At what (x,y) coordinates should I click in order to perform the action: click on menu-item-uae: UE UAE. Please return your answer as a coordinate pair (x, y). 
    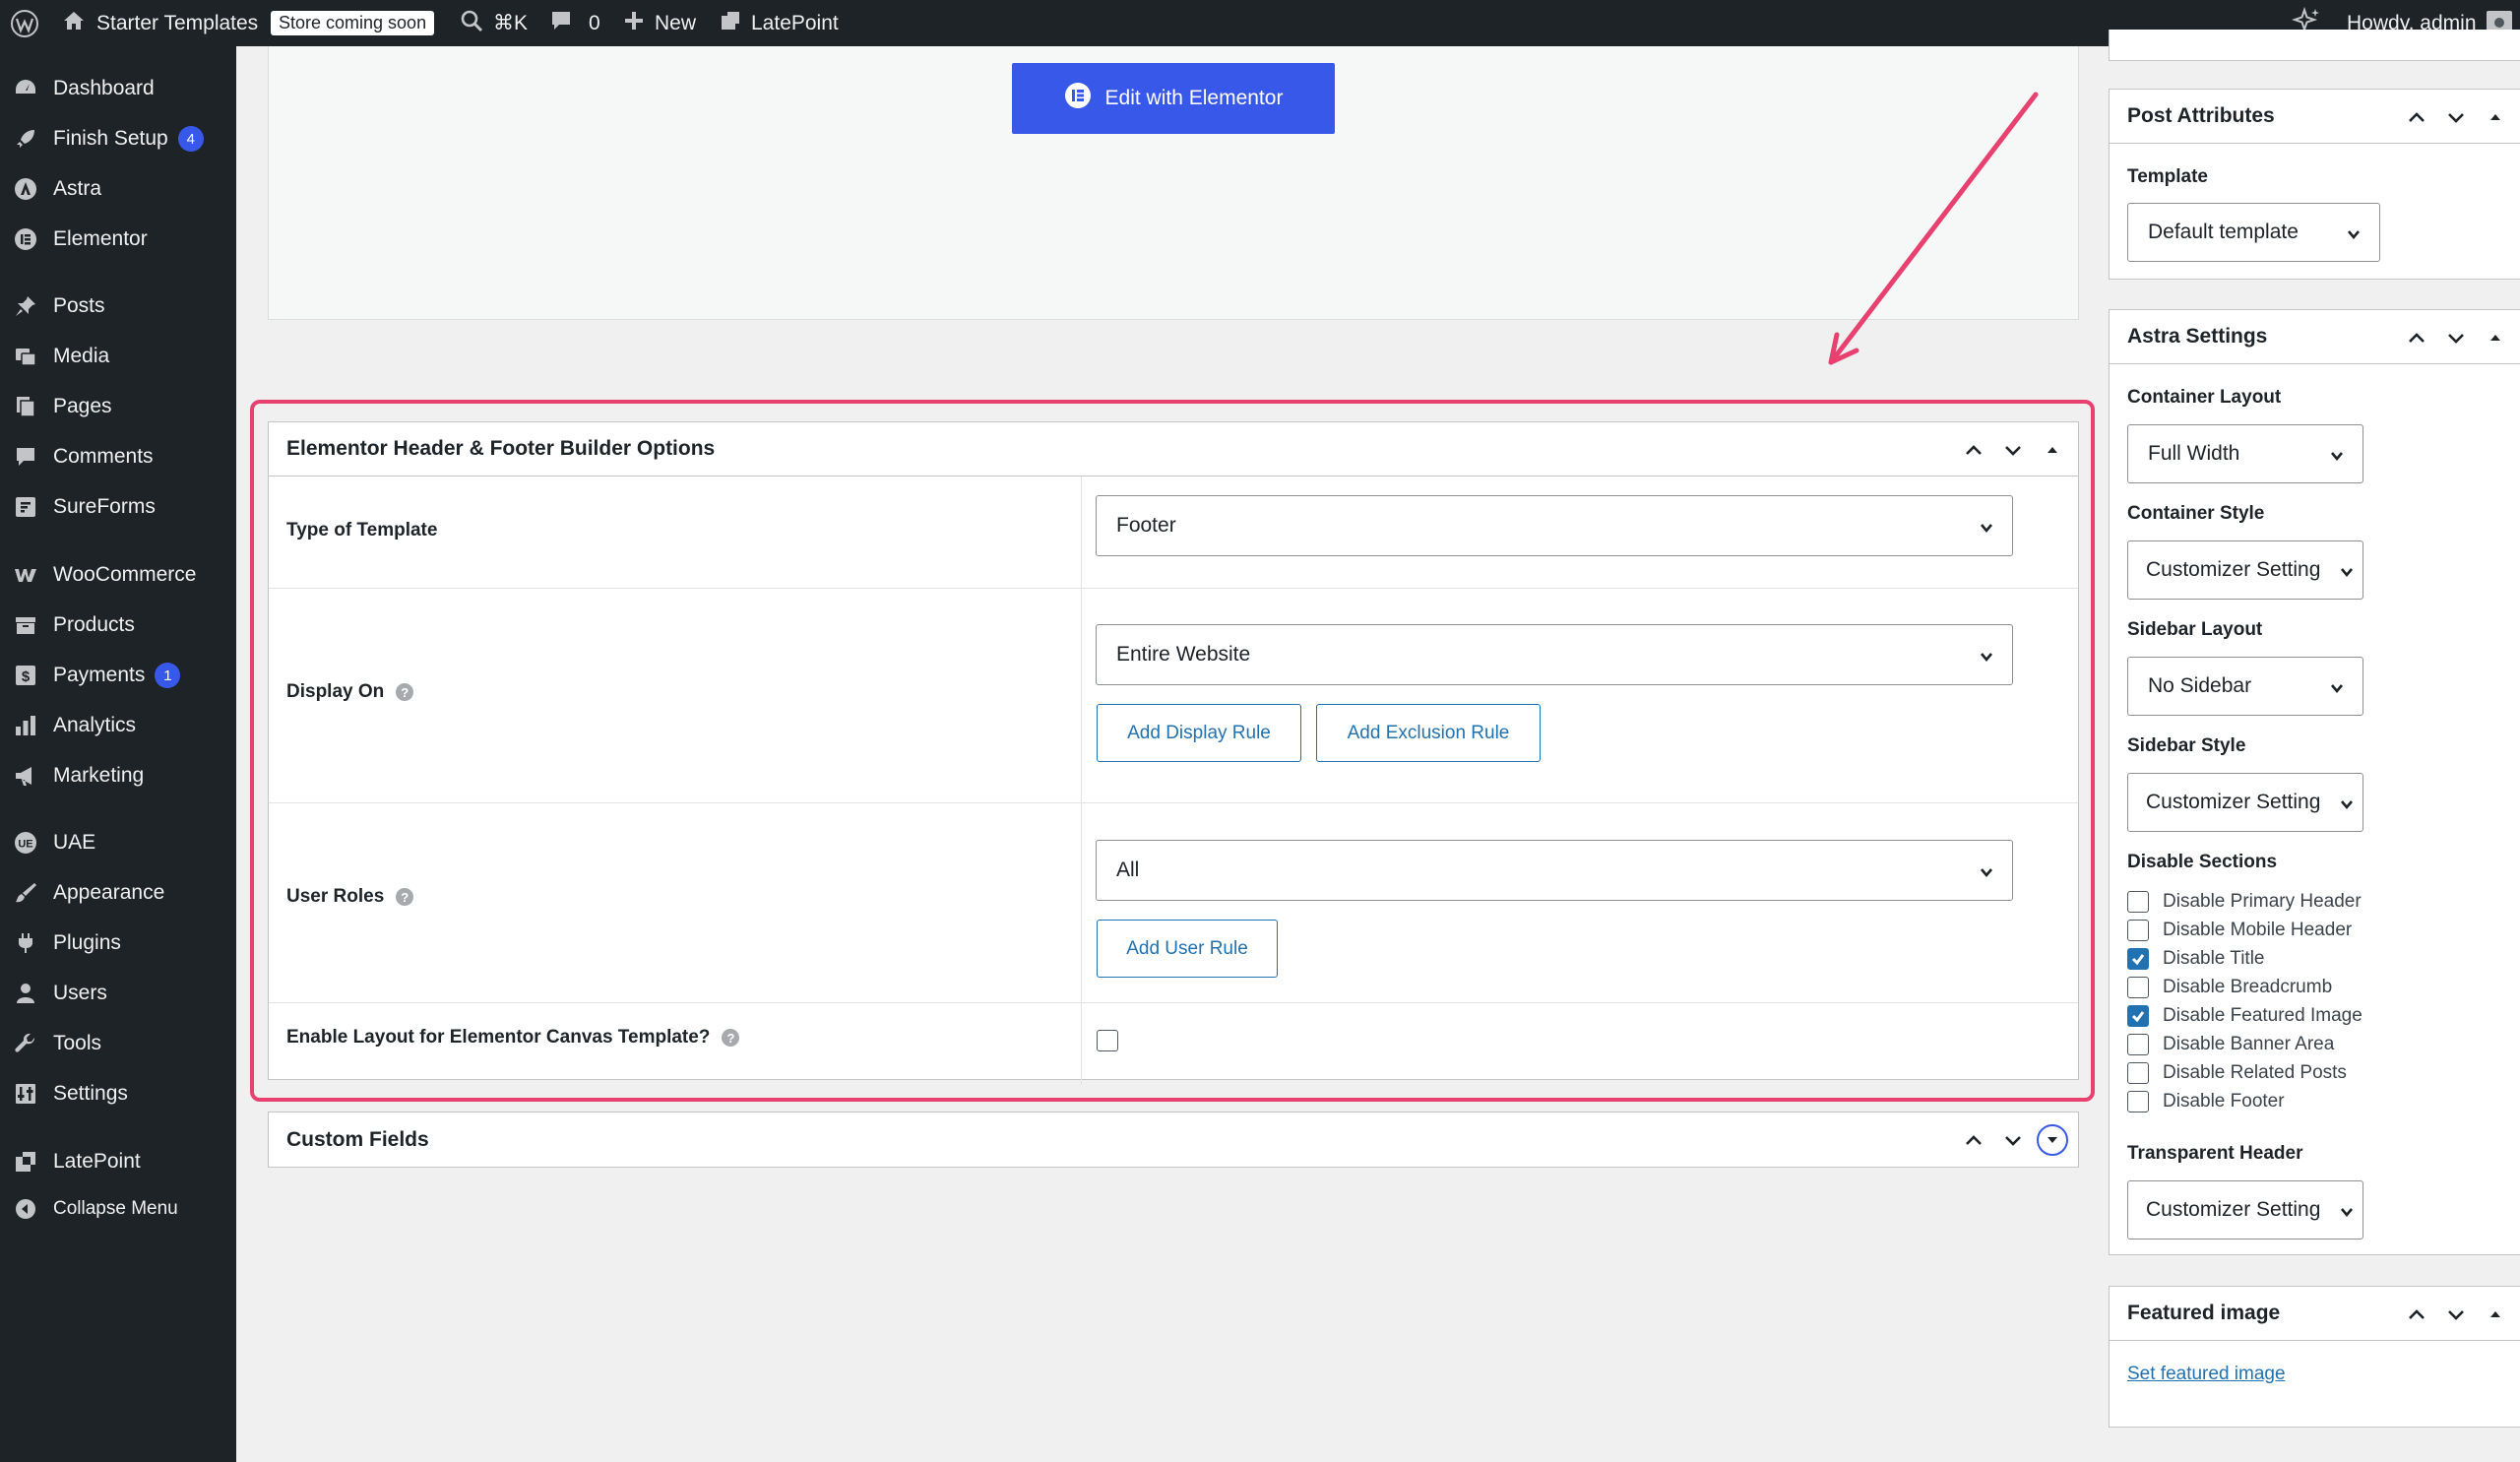
    Looking at the image, I should click on (118, 842).